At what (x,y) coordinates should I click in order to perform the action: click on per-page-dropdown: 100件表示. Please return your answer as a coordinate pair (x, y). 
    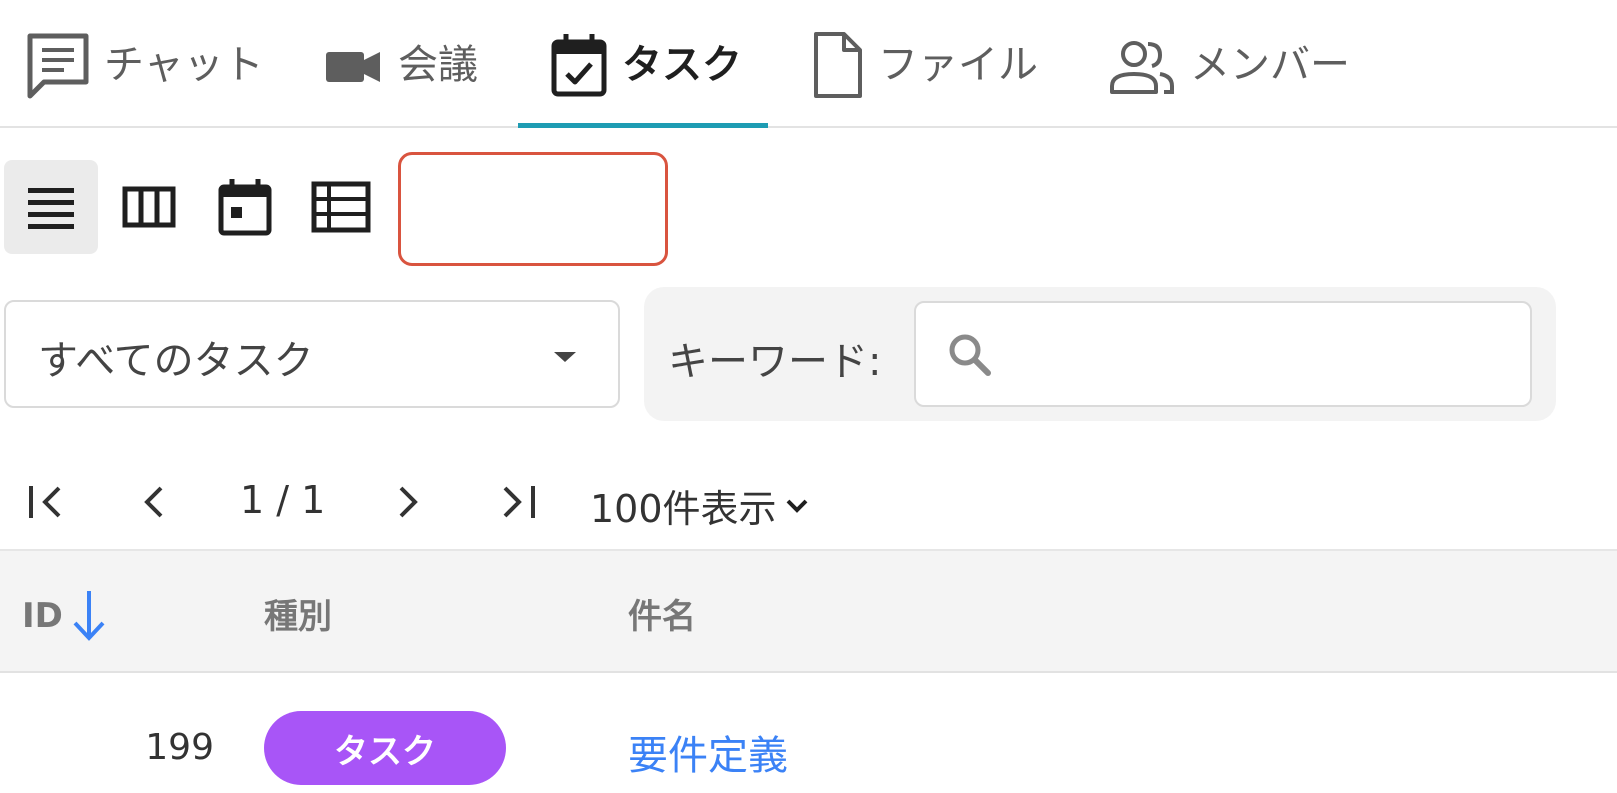
    Looking at the image, I should click on (699, 505).